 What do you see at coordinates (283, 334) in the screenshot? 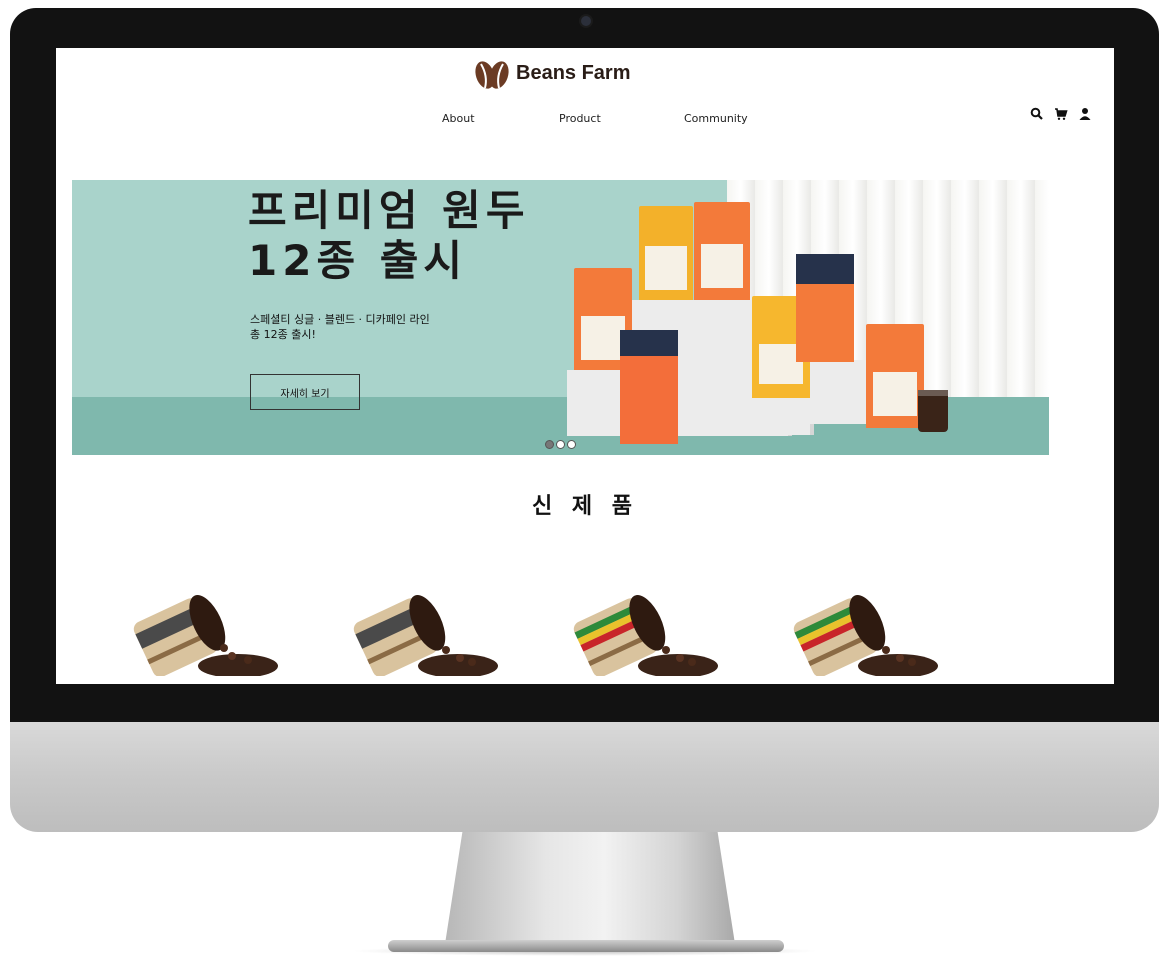
I see `banner-subtext-line2: 총 12종 출시!` at bounding box center [283, 334].